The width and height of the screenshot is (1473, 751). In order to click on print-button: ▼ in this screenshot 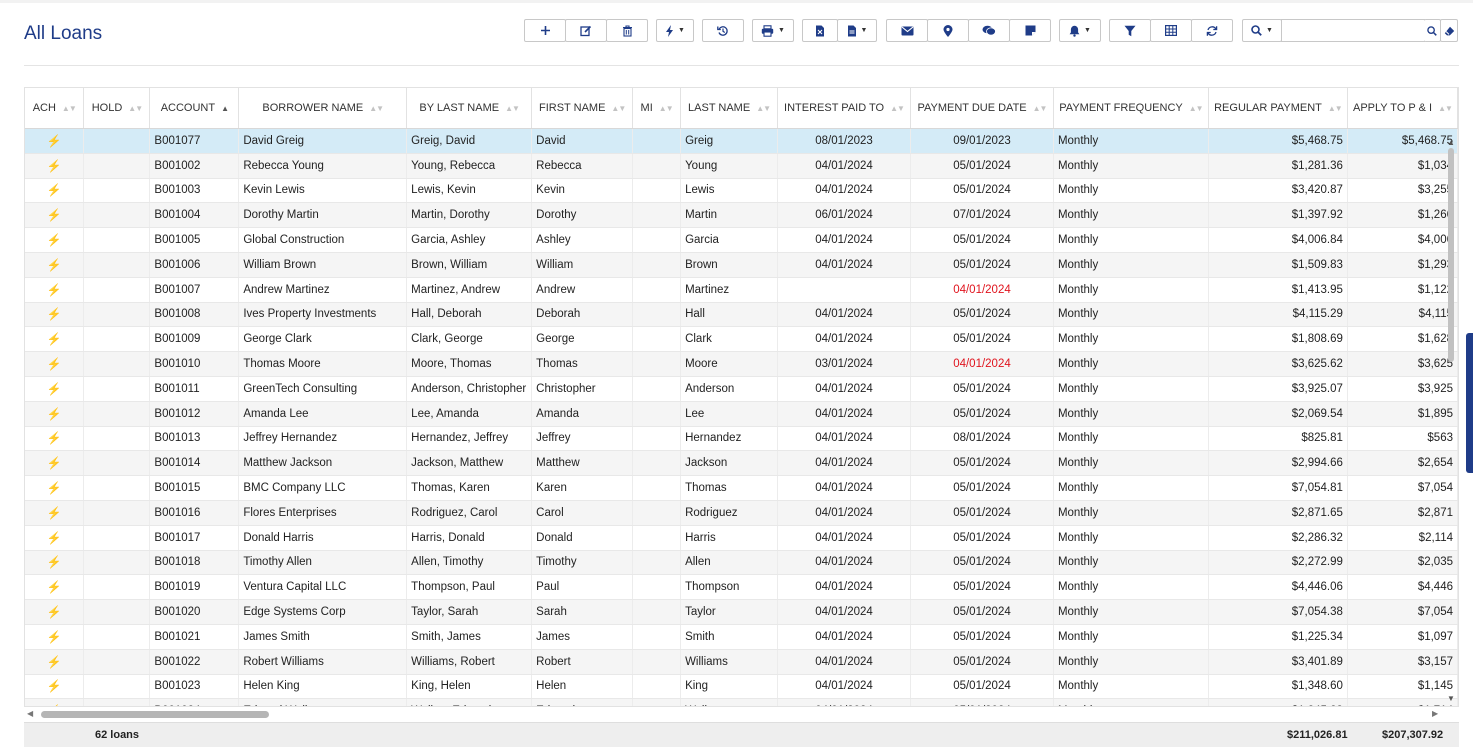, I will do `click(773, 30)`.